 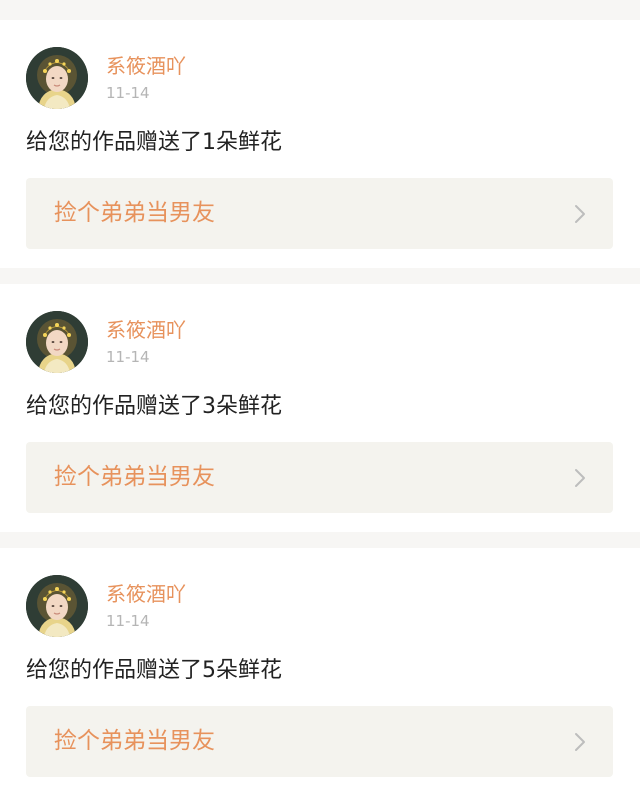 What do you see at coordinates (154, 670) in the screenshot?
I see `notification-message: 给您的作品赠送了5朵鲜花` at bounding box center [154, 670].